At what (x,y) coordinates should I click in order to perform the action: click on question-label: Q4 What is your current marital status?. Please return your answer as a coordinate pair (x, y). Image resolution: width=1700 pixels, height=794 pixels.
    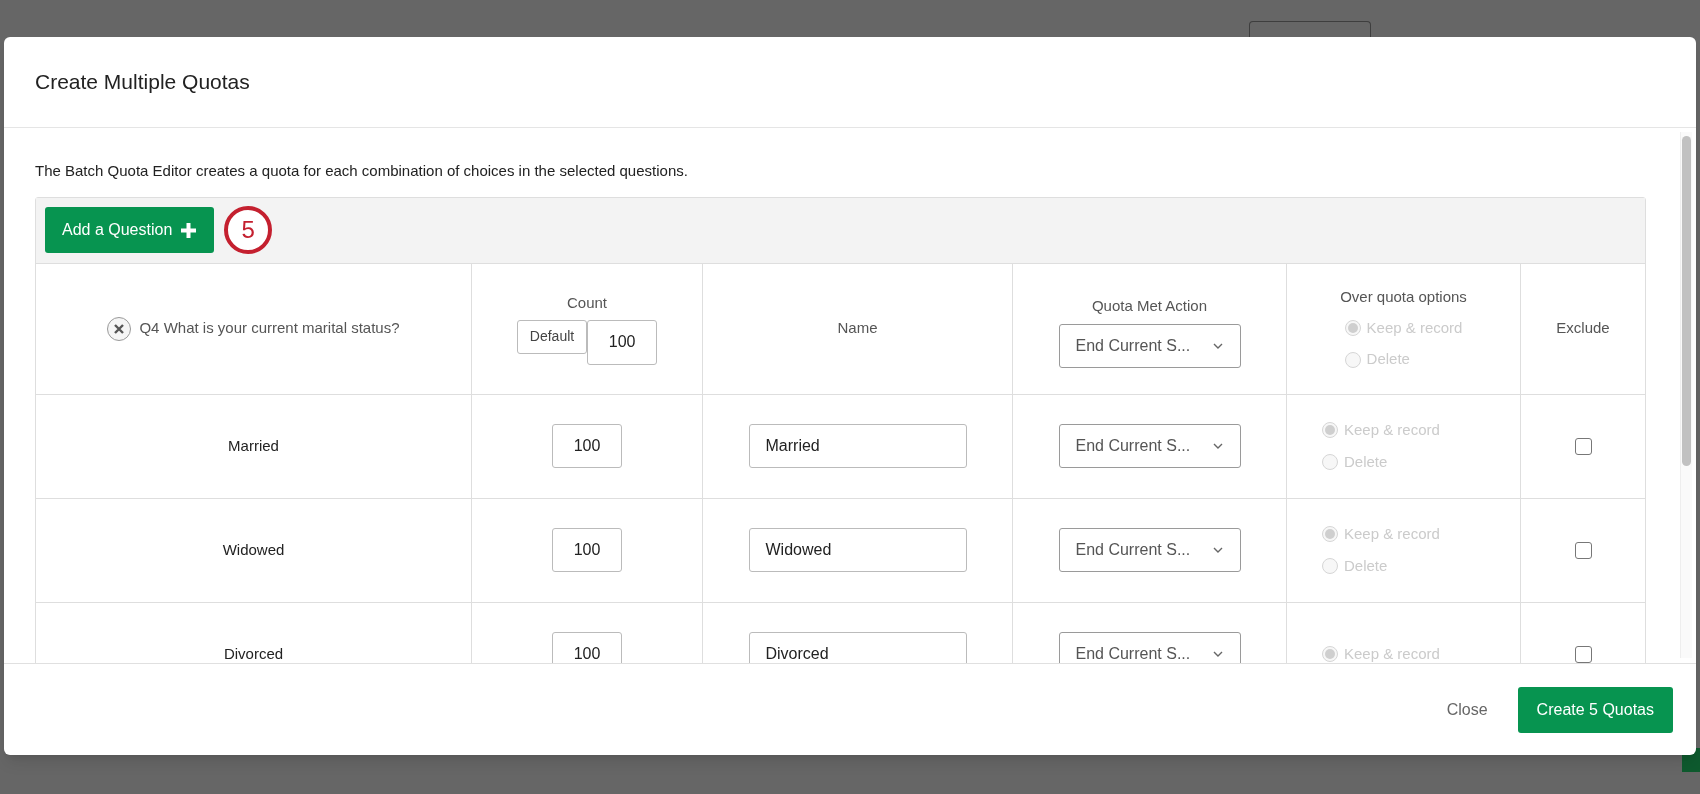
    Looking at the image, I should click on (269, 328).